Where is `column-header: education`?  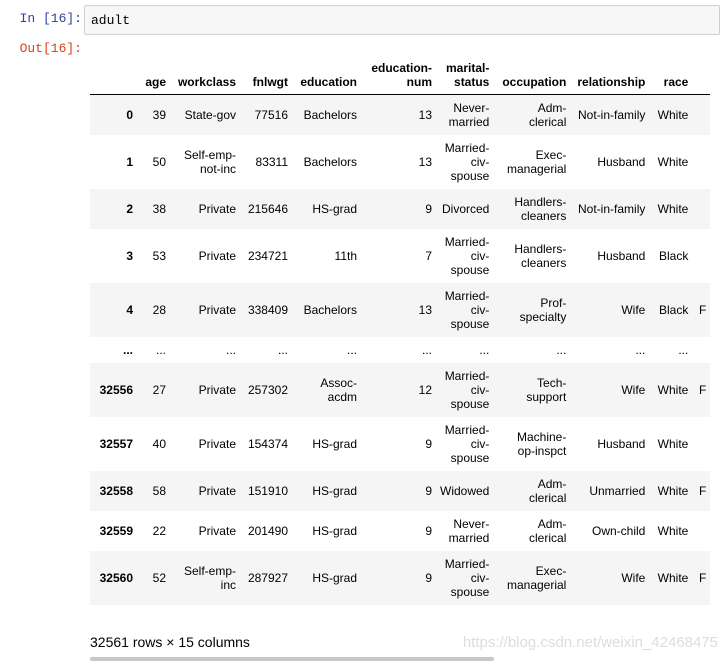
column-header: education is located at coordinates (328, 82).